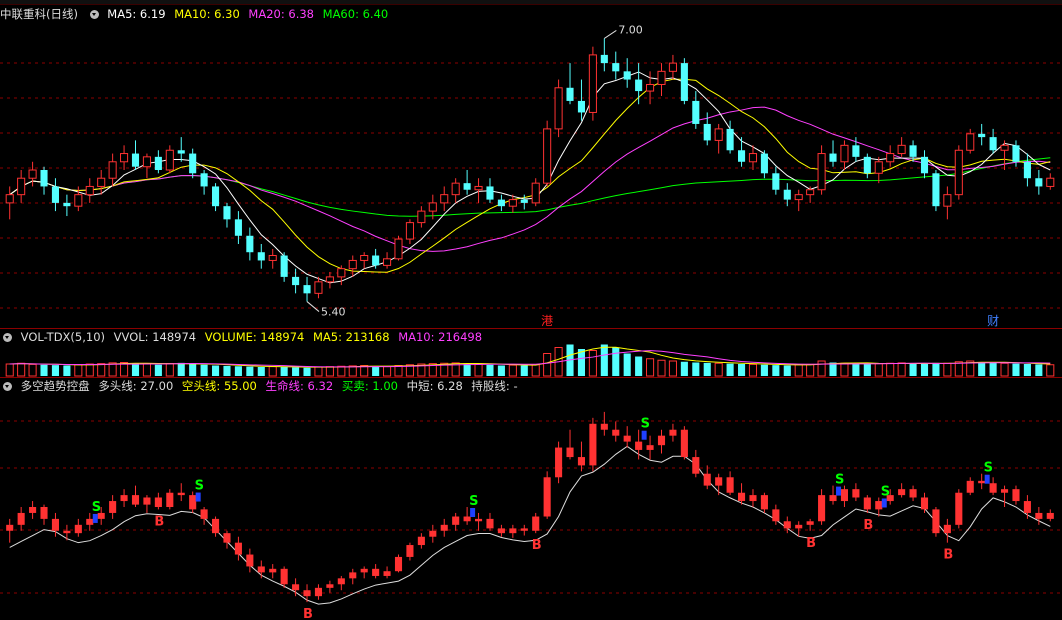 The height and width of the screenshot is (620, 1062). Describe the element at coordinates (313, 306) in the screenshot. I see `low-pointer` at that location.